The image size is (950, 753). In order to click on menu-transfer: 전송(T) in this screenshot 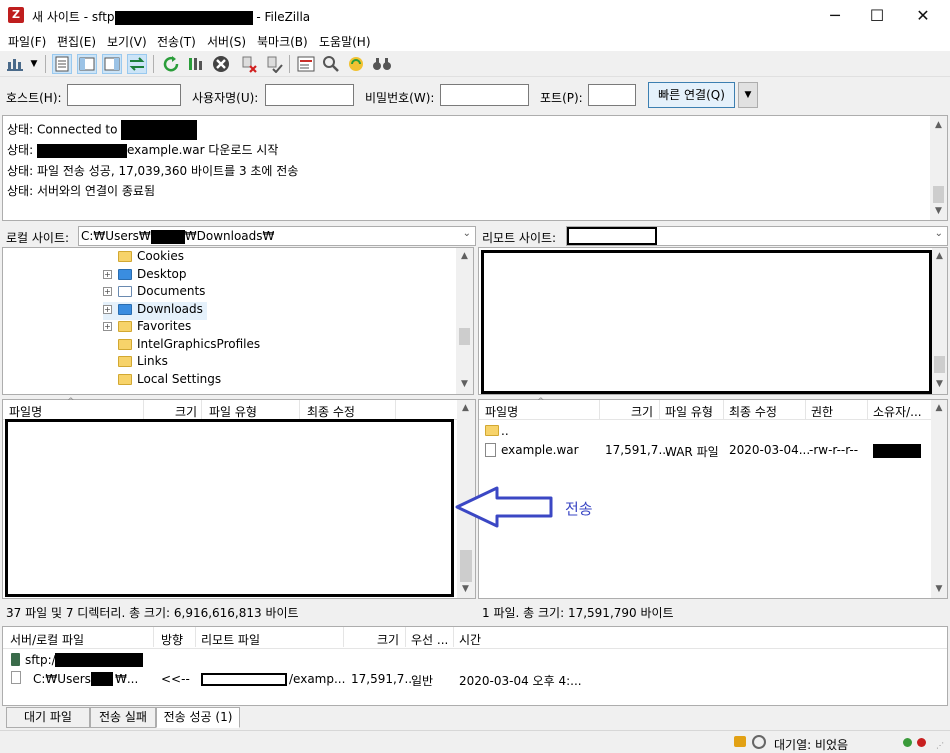, I will do `click(176, 41)`.